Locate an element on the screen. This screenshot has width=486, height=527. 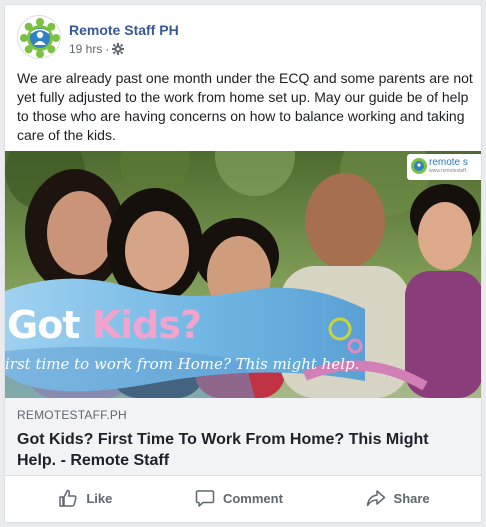
remote-staff-logo-icon is located at coordinates (39, 37).